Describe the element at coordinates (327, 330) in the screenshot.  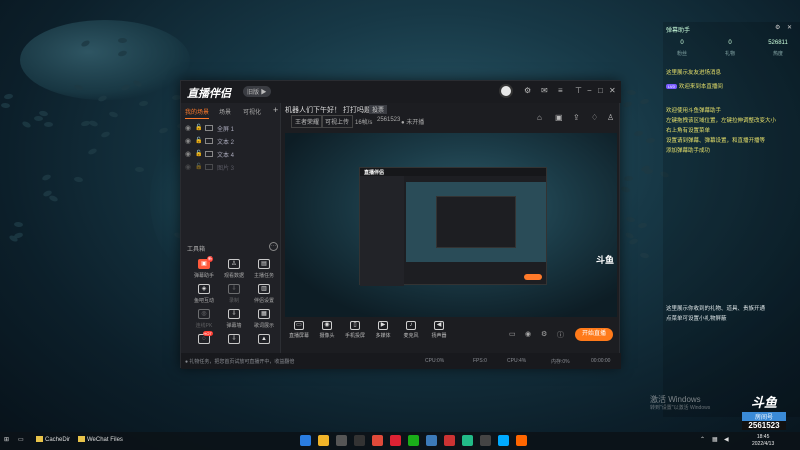
I see `camera-button: ◉ 摄像头` at that location.